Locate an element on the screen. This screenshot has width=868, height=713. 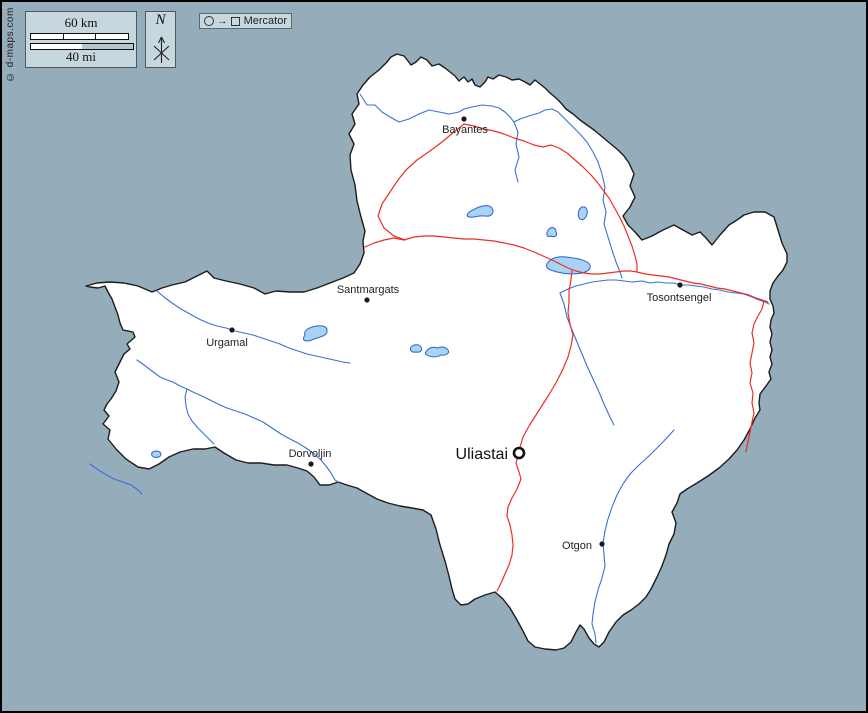
town-label-urgamal: Urgamal is located at coordinates (227, 343).